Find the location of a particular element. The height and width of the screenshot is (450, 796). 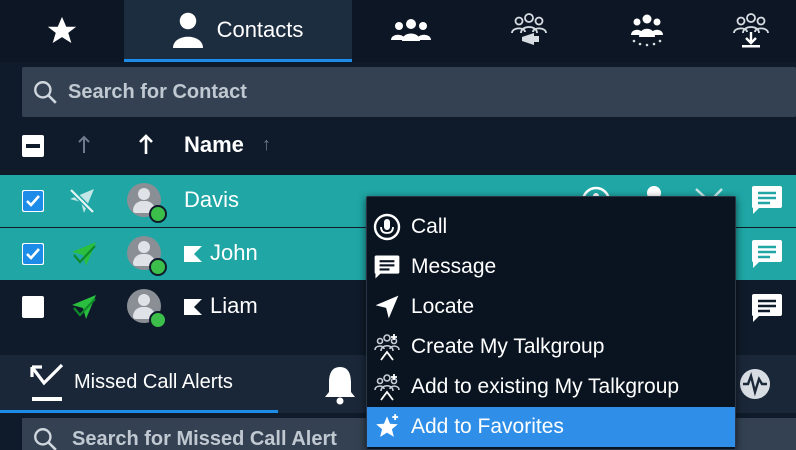

menu-item-label: Create My Talkgroup is located at coordinates (508, 346).